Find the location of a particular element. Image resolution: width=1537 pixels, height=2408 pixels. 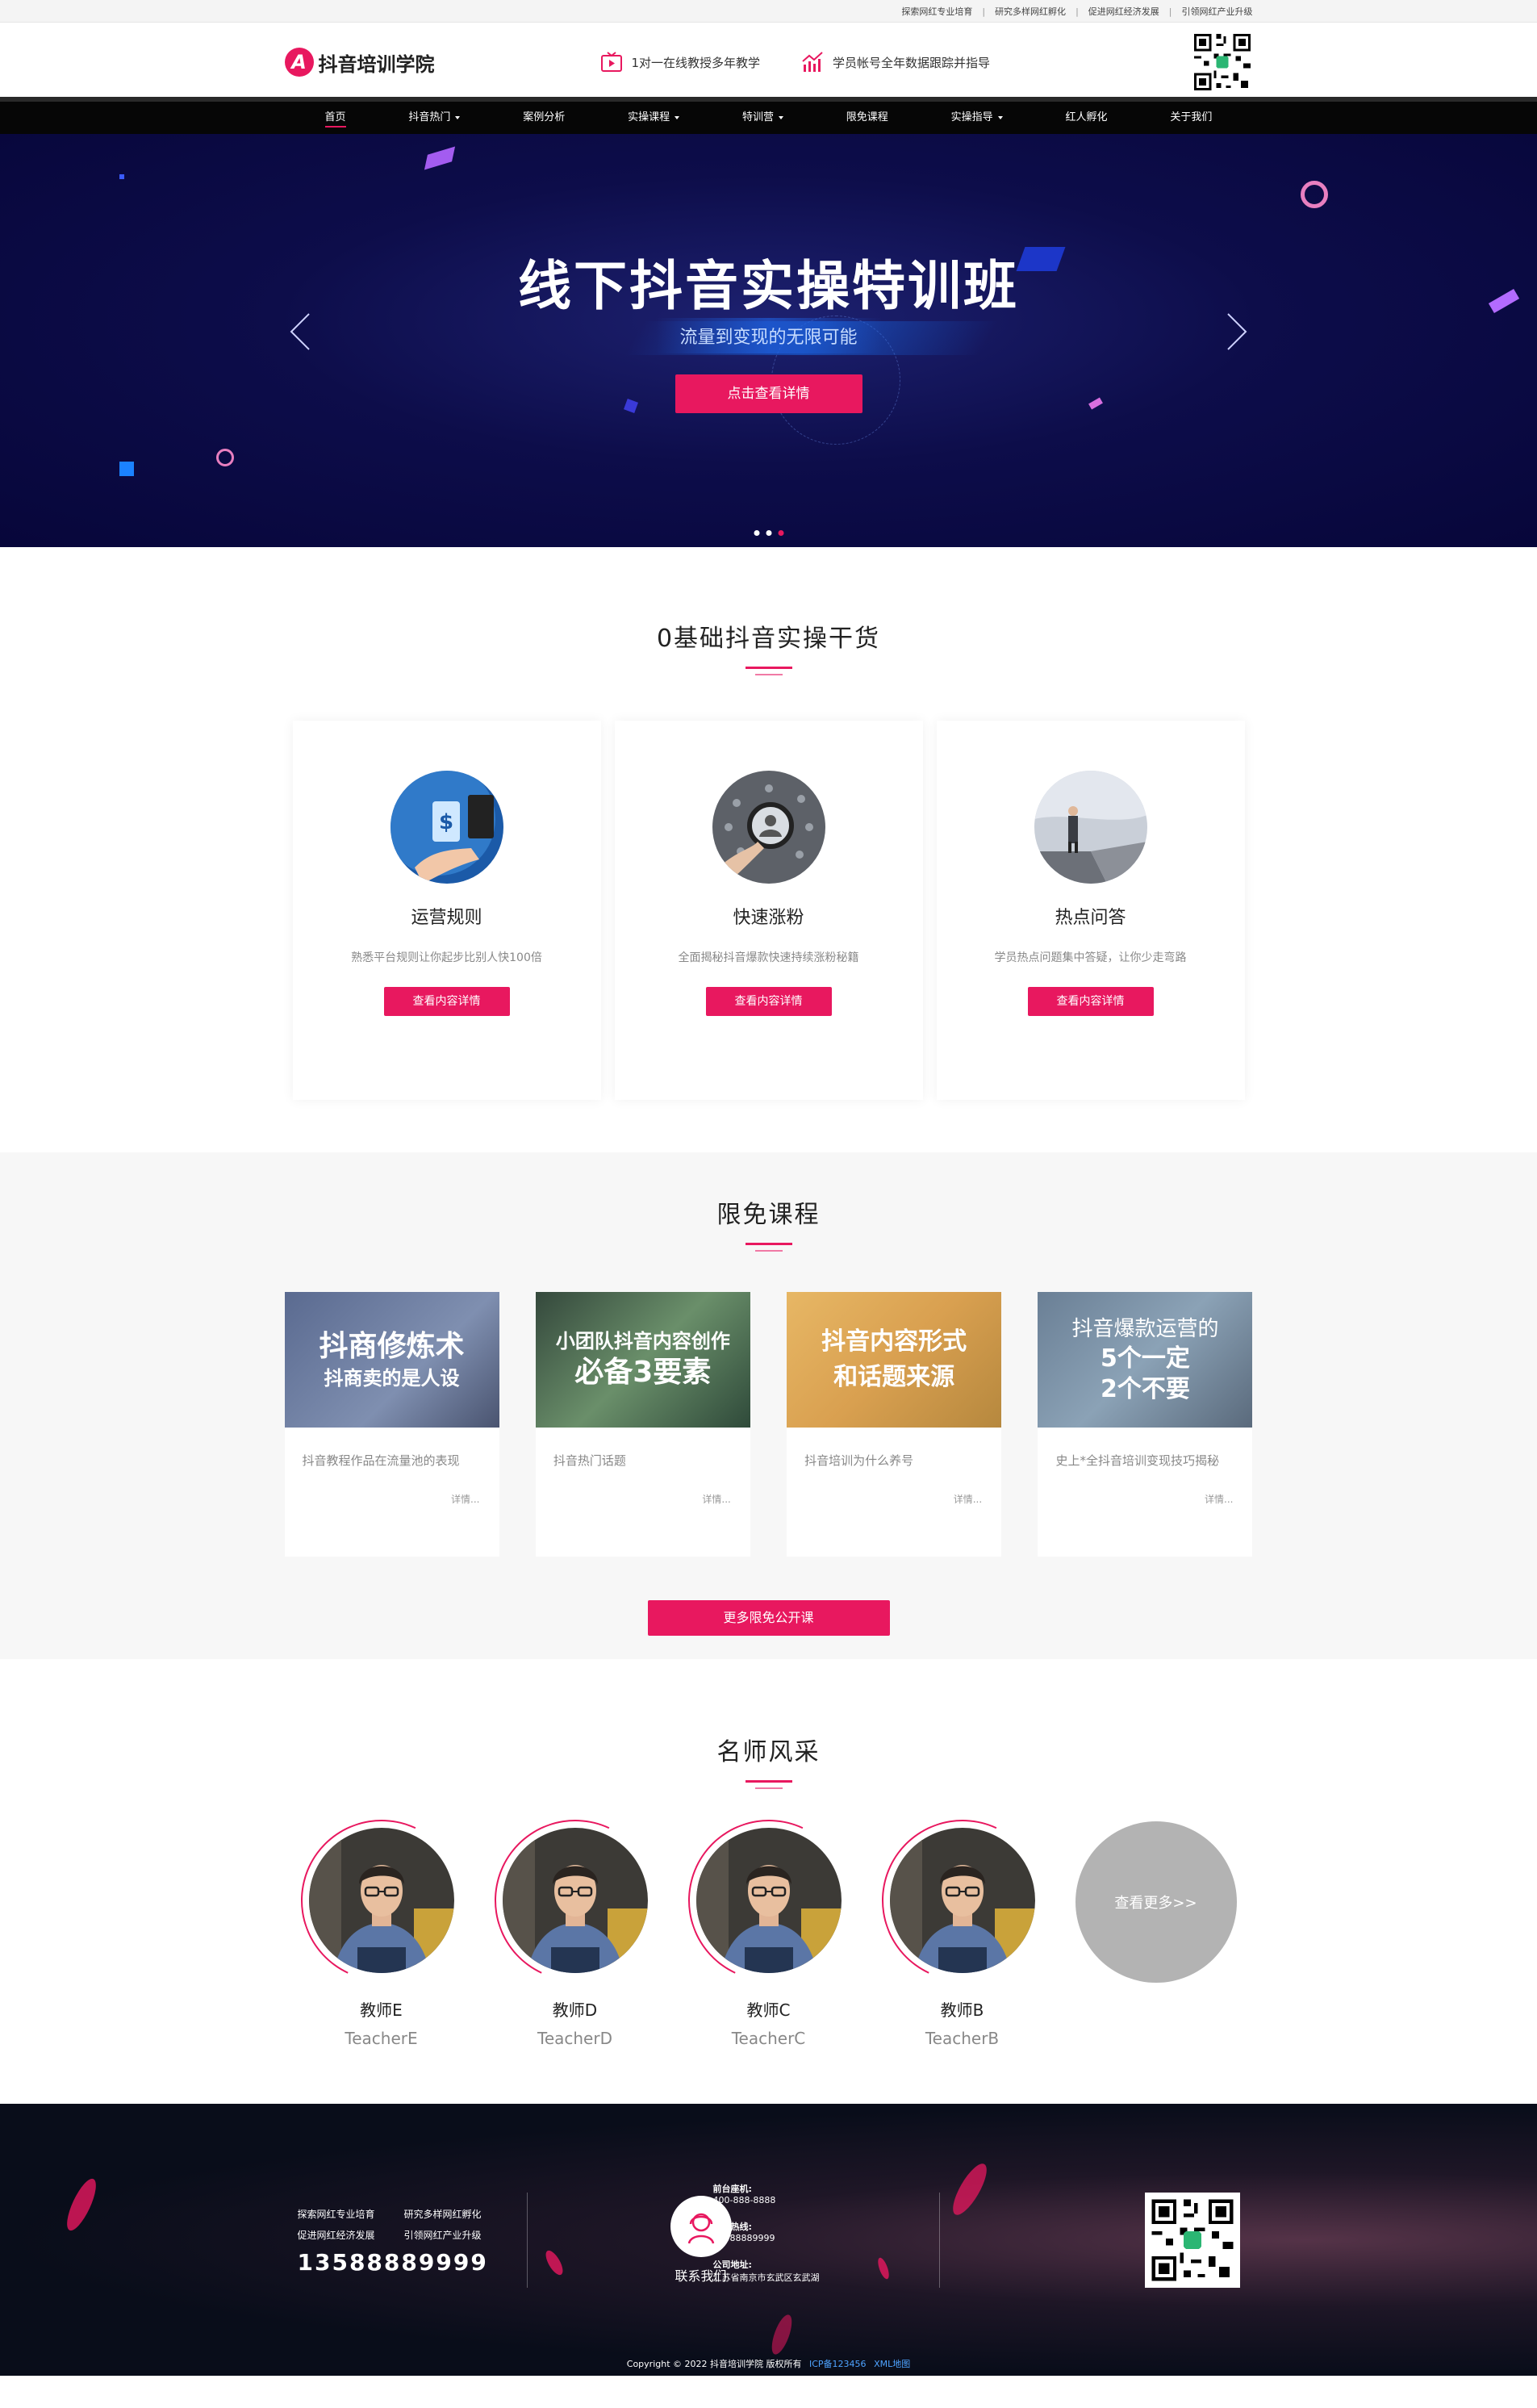

teacher-name: 教师C is located at coordinates (769, 2010).